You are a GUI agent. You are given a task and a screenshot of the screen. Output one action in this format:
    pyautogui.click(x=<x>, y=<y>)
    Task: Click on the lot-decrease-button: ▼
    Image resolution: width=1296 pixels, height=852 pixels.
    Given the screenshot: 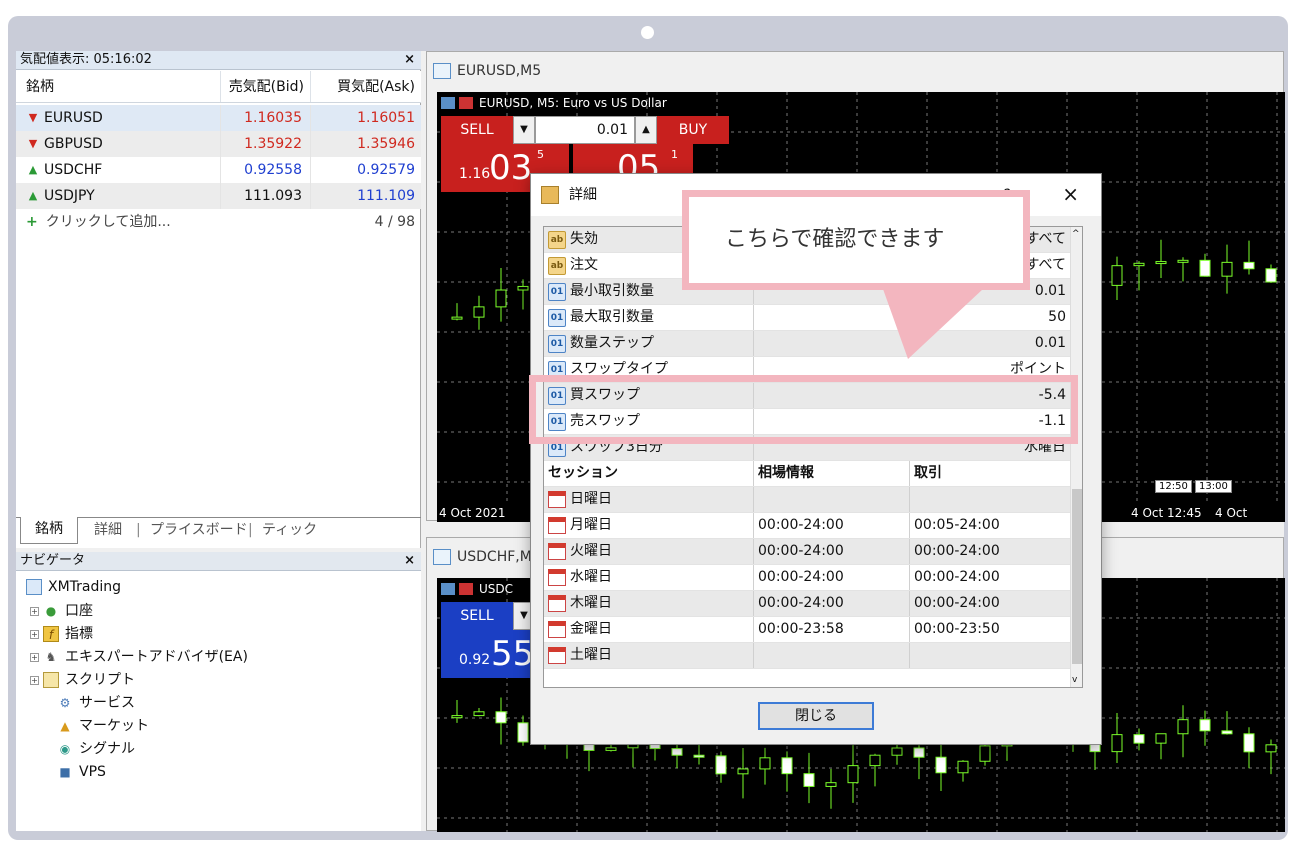 What is the action you would take?
    pyautogui.click(x=524, y=130)
    